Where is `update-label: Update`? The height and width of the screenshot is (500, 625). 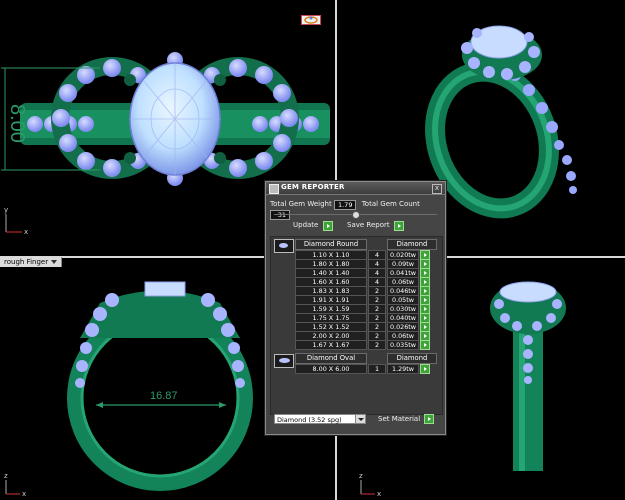 update-label: Update is located at coordinates (306, 225).